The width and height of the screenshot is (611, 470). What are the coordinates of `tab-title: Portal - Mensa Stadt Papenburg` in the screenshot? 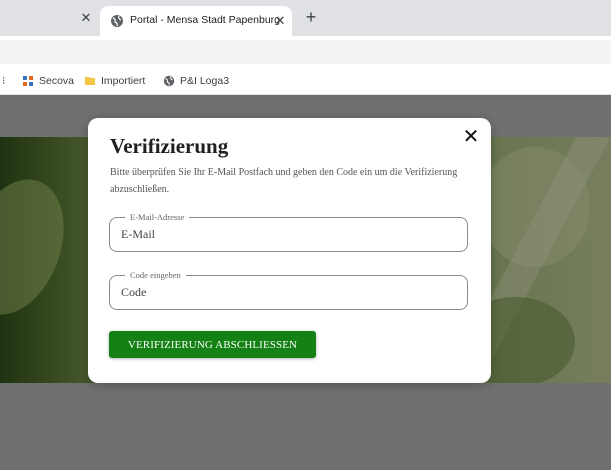 It's located at (205, 20).